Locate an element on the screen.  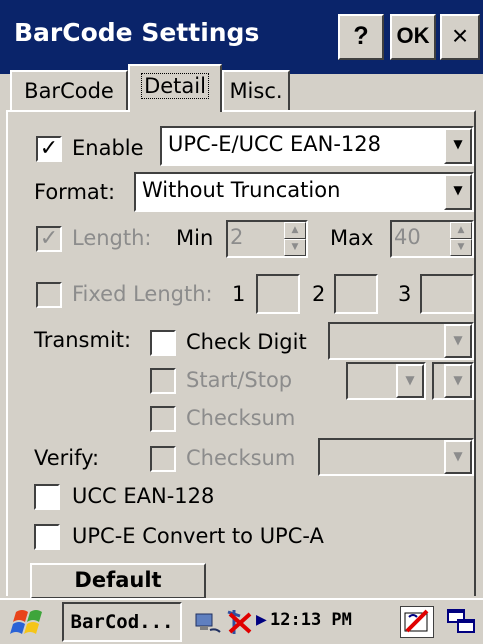
enable-label: Enable is located at coordinates (108, 148).